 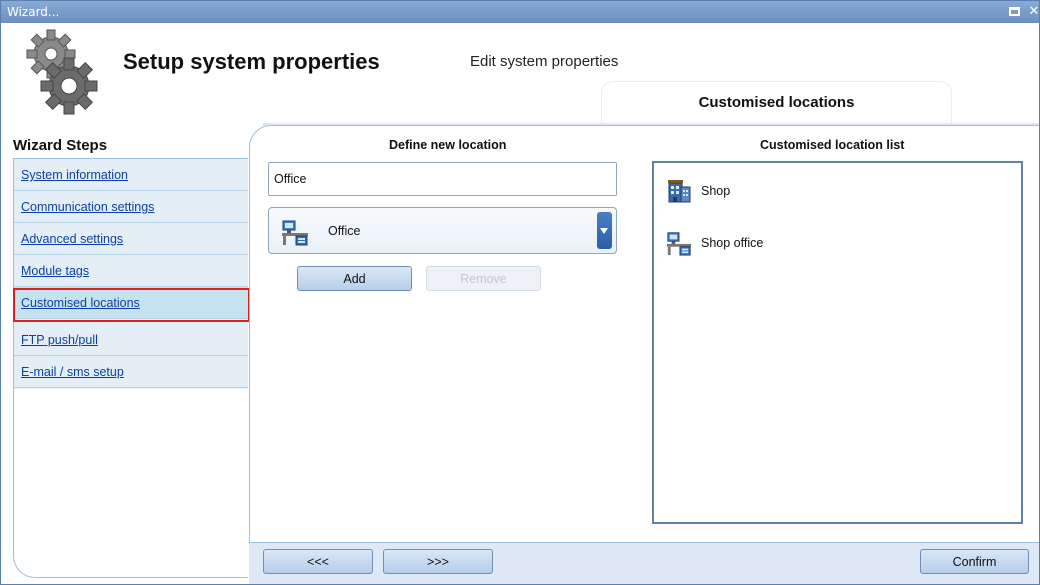 I want to click on list-item-label: Shop office, so click(x=732, y=243).